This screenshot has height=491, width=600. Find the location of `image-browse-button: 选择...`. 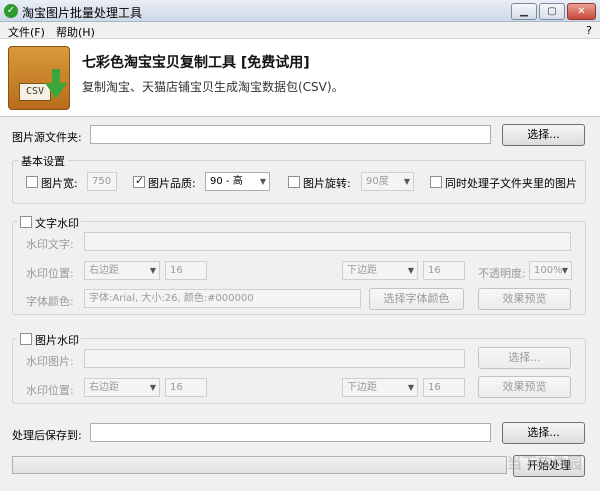

image-browse-button: 选择... is located at coordinates (524, 358).